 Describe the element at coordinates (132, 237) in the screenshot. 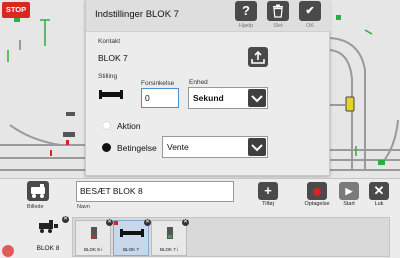

I see `sequence-step: BLOK 7 ✕` at that location.